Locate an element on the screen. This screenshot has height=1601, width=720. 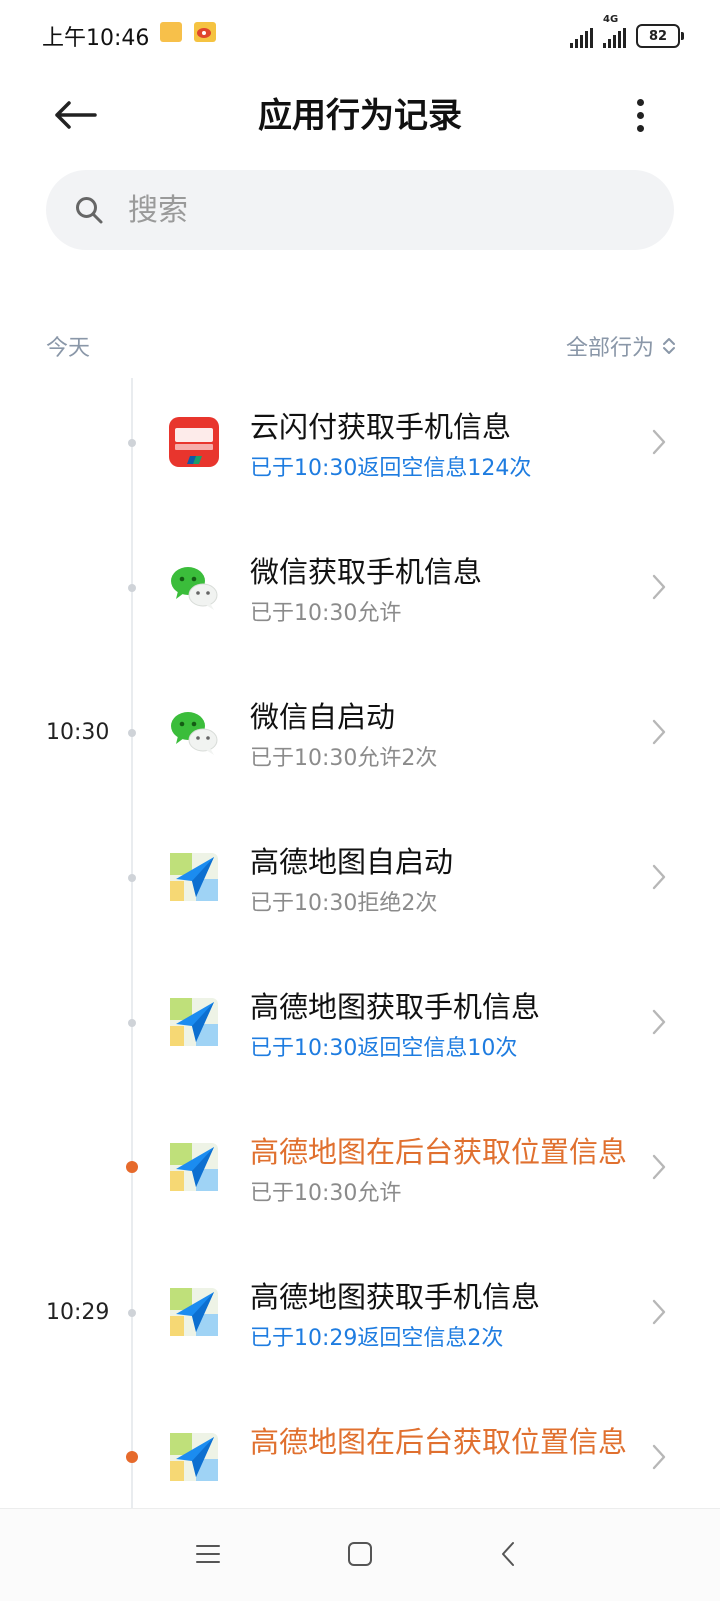
record-row: 高德地图获取手机信息已于10:30返回空信息10次 is located at coordinates (360, 1025).